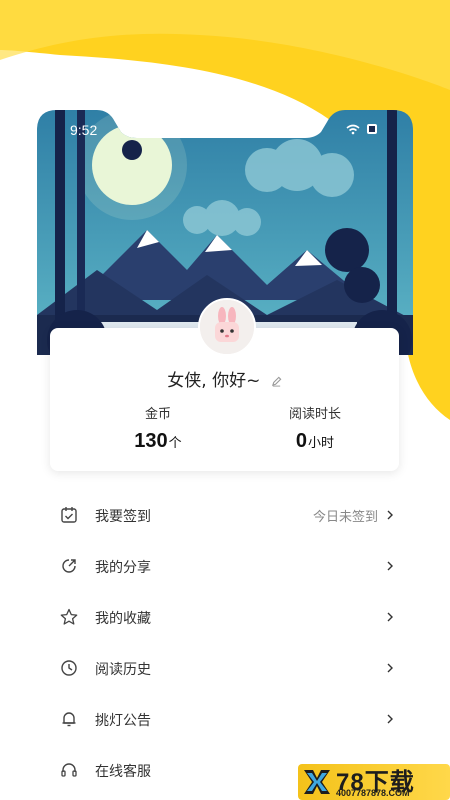 This screenshot has width=450, height=800. I want to click on coins-value-row: 130个, so click(158, 441).